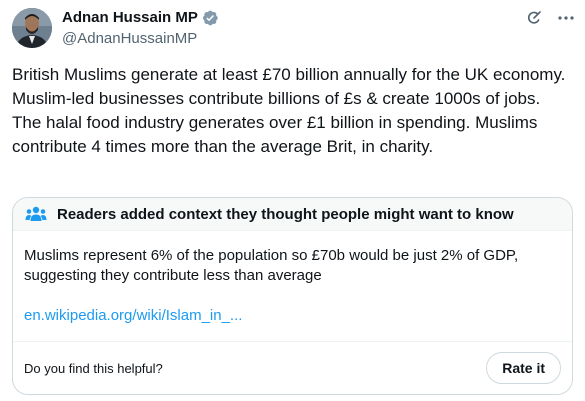  I want to click on more-icon, so click(566, 18).